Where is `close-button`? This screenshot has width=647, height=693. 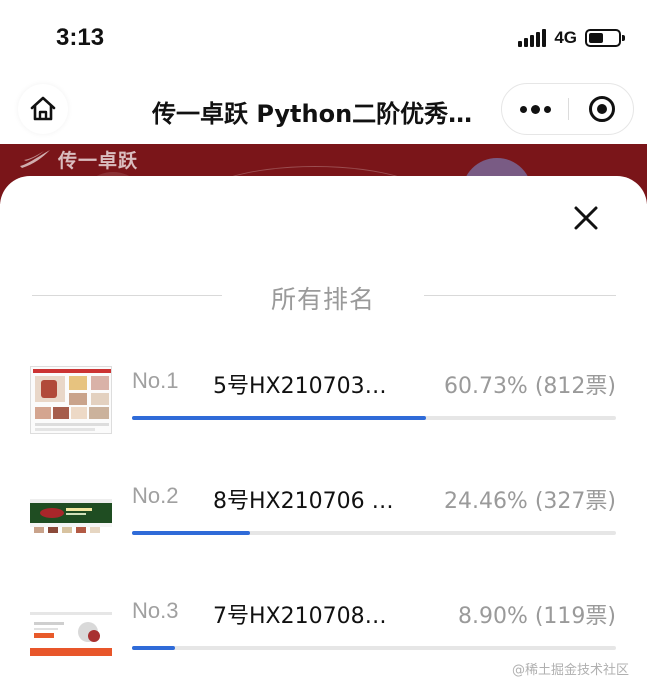
close-button is located at coordinates (586, 218).